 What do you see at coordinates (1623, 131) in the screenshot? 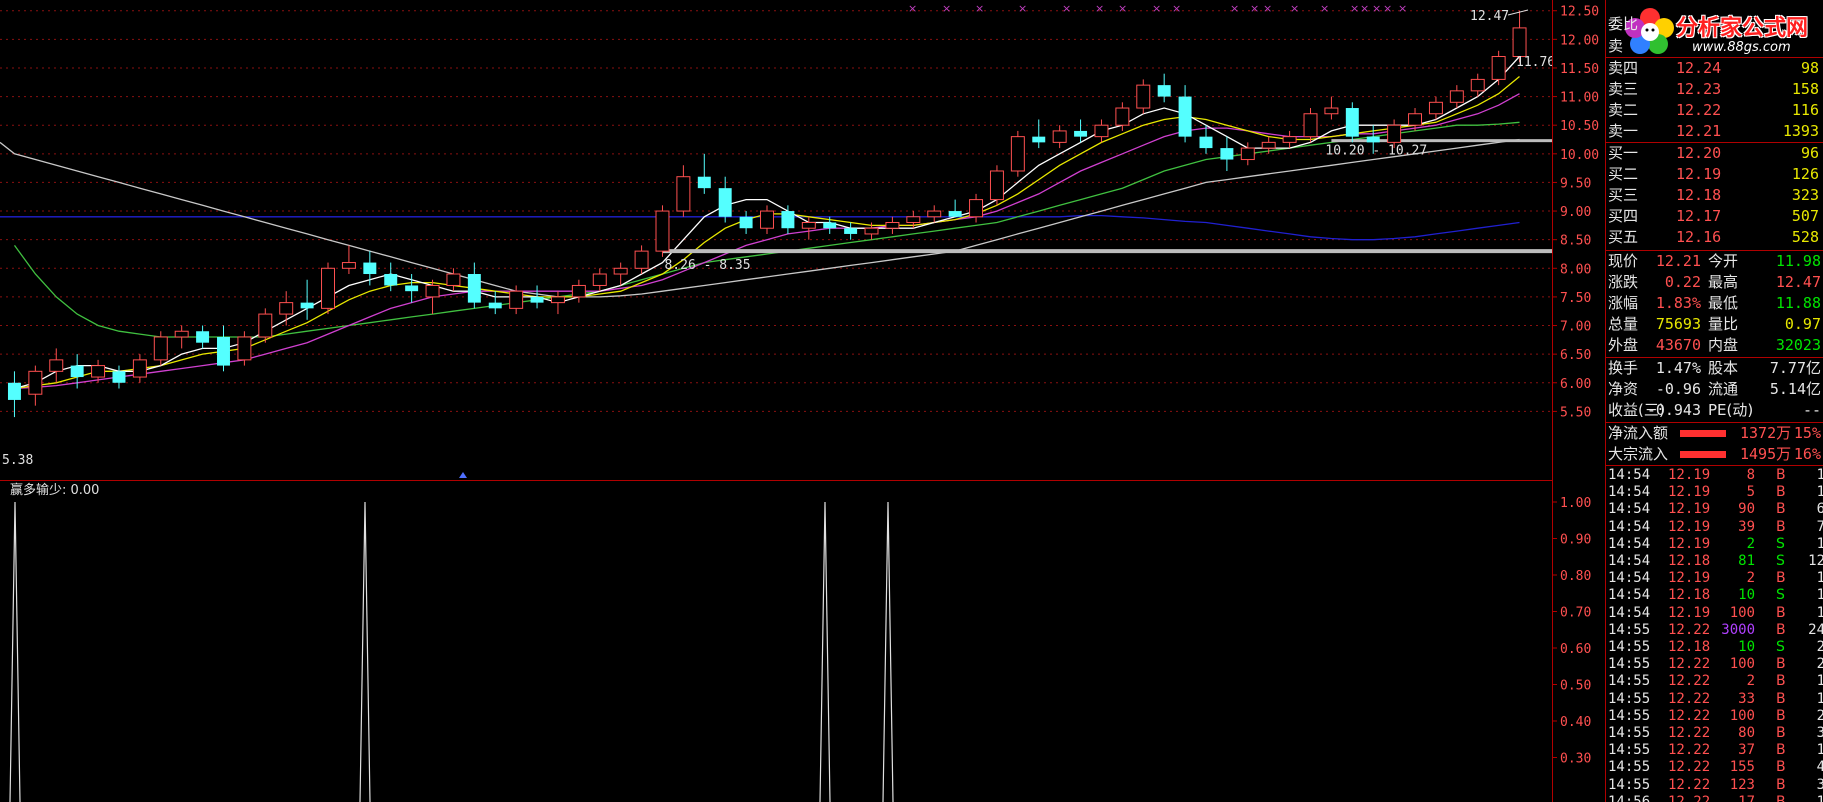
I see `sell-label: 卖一` at bounding box center [1623, 131].